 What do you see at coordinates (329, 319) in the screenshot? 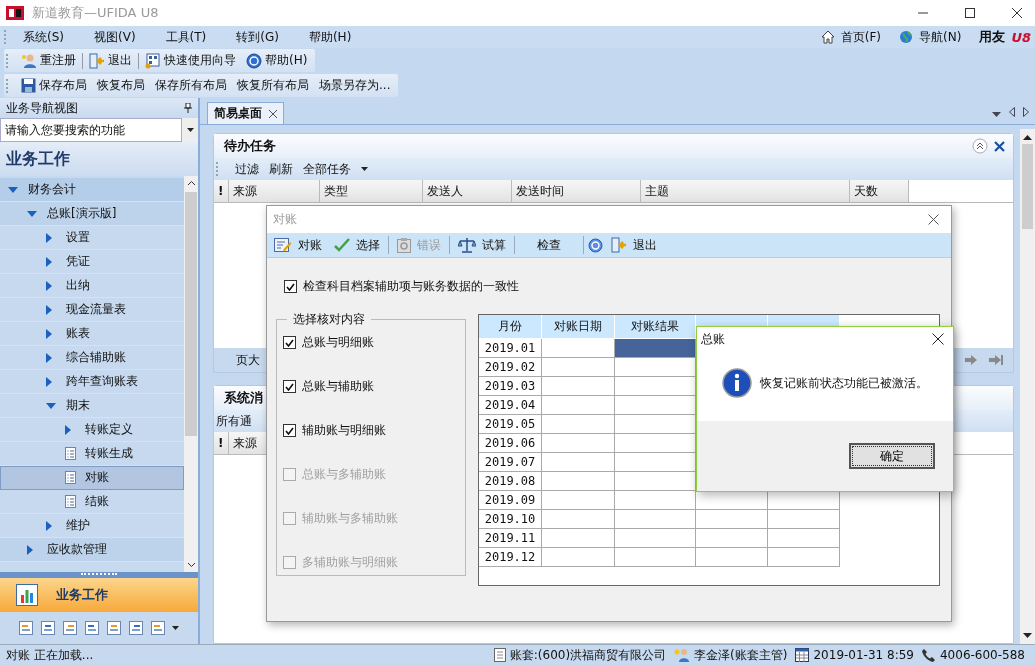
I see `group-title: 选择核对内容` at bounding box center [329, 319].